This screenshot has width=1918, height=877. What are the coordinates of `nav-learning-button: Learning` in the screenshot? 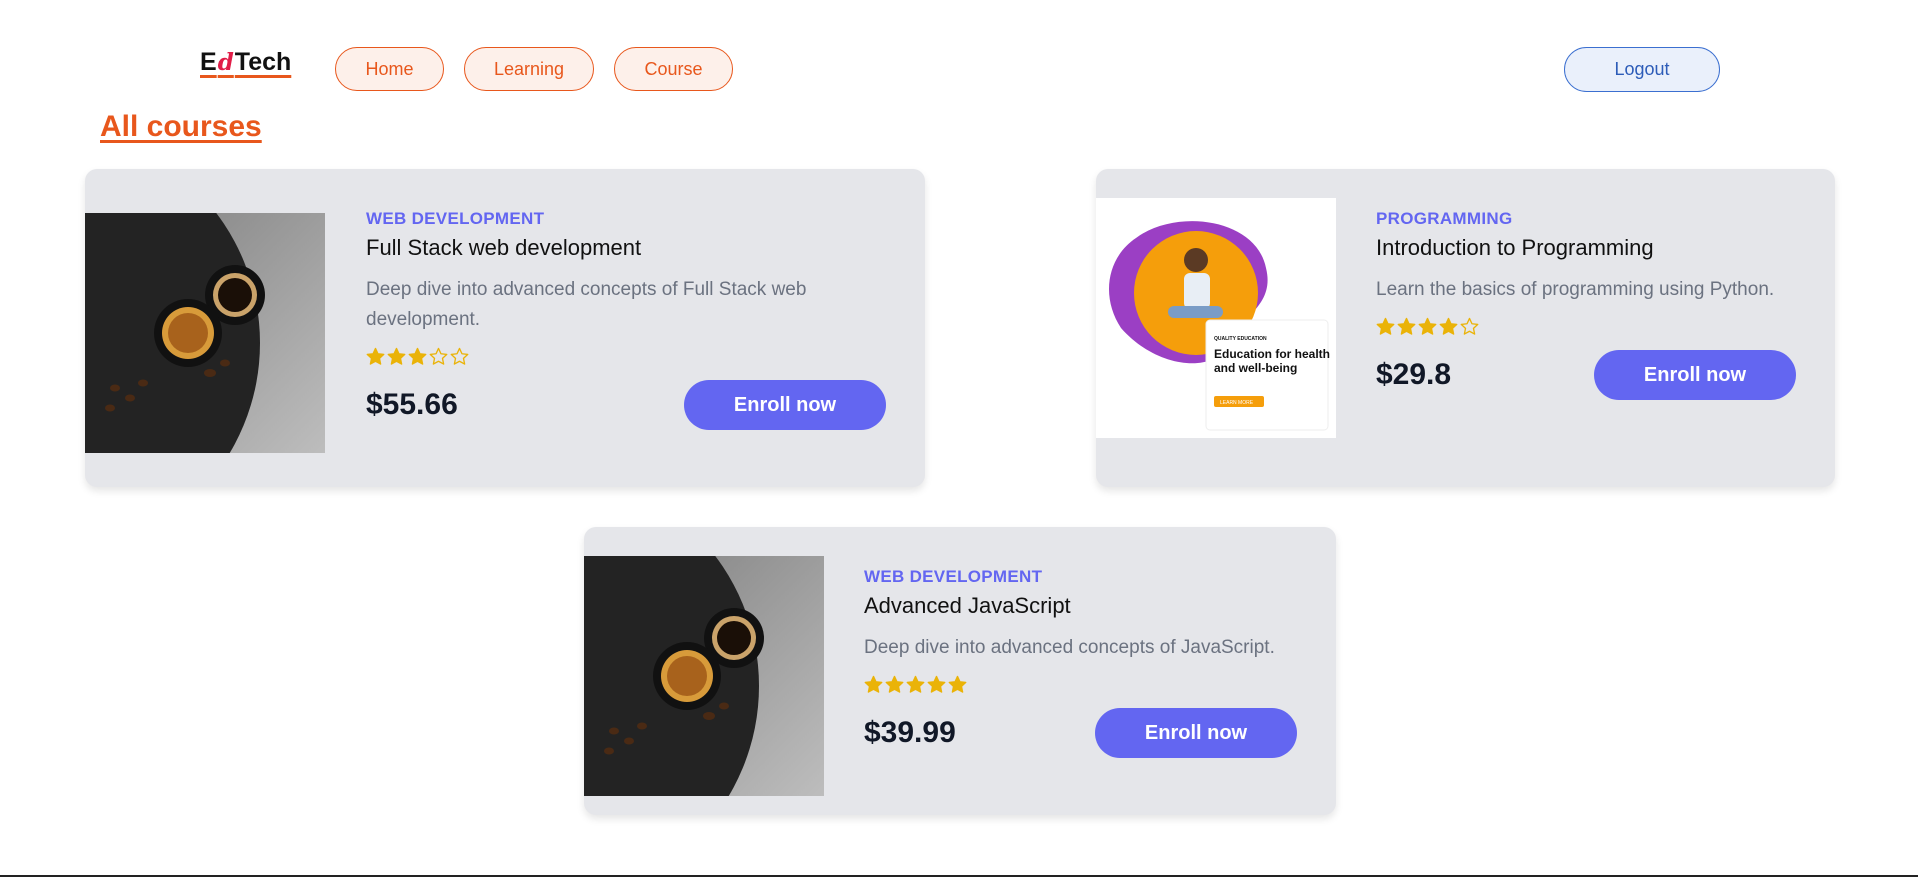 It's located at (529, 69).